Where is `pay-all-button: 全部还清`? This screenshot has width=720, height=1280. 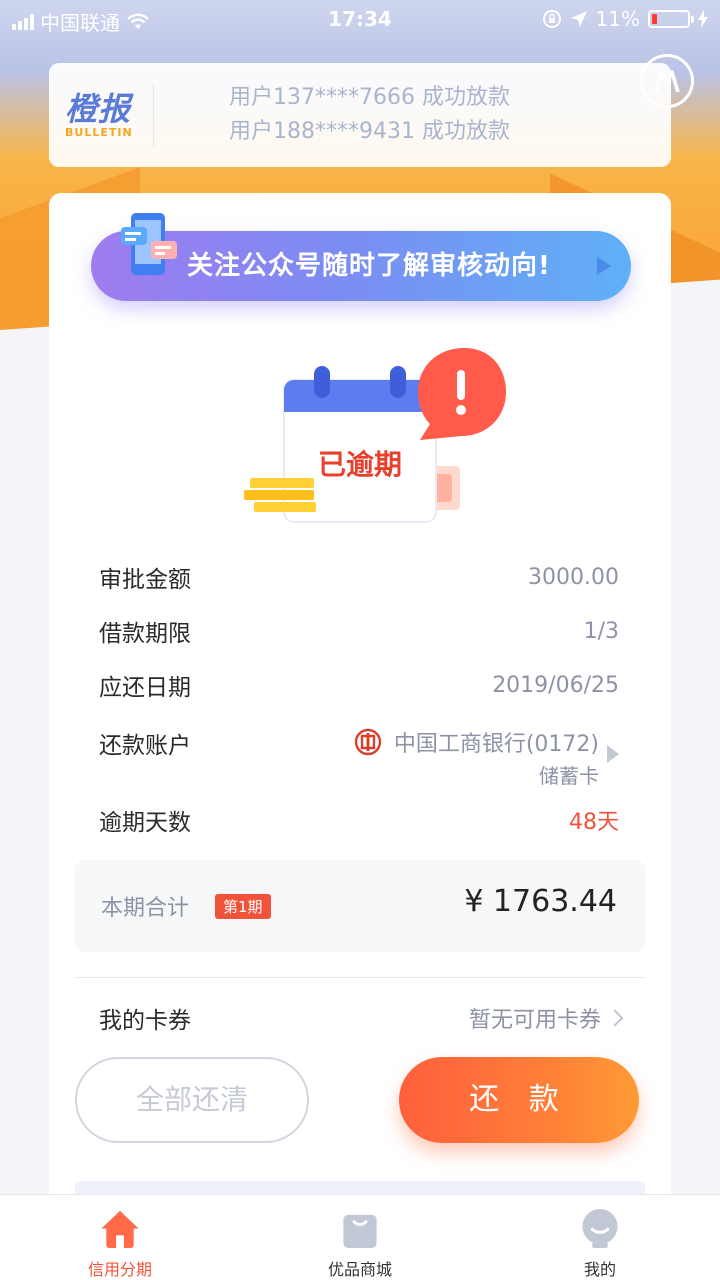
pay-all-button: 全部还清 is located at coordinates (192, 1100).